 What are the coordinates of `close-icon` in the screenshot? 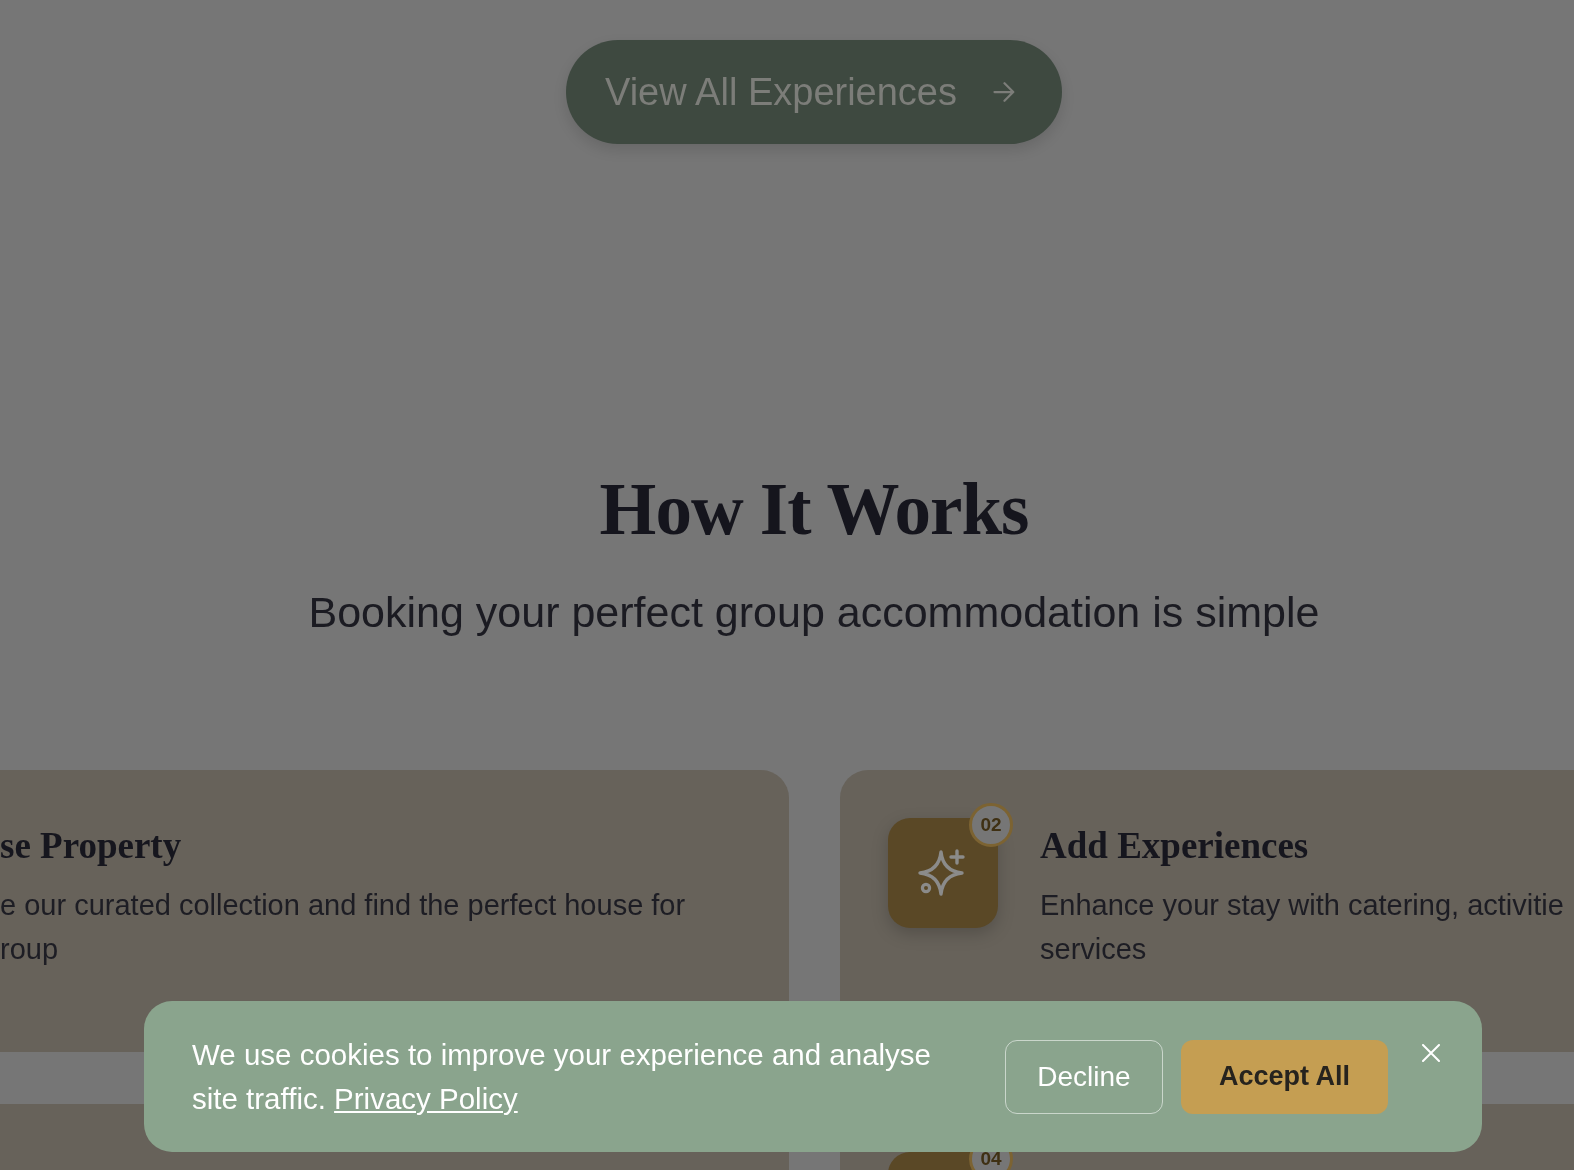 It's located at (1431, 1053).